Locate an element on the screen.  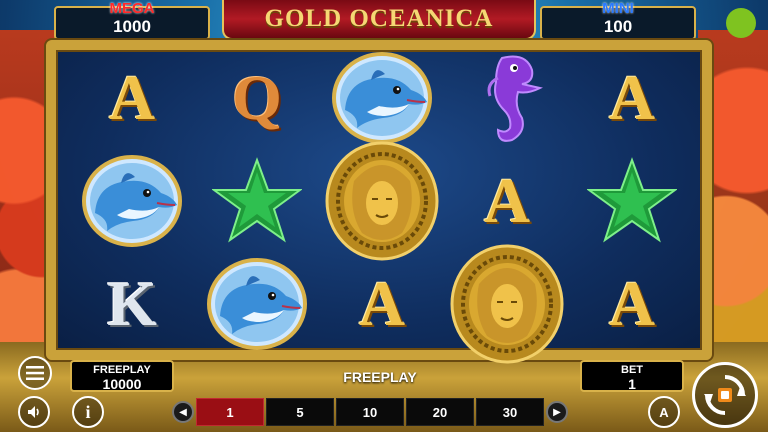
symbol-letter-q: Q is located at coordinates (257, 97).